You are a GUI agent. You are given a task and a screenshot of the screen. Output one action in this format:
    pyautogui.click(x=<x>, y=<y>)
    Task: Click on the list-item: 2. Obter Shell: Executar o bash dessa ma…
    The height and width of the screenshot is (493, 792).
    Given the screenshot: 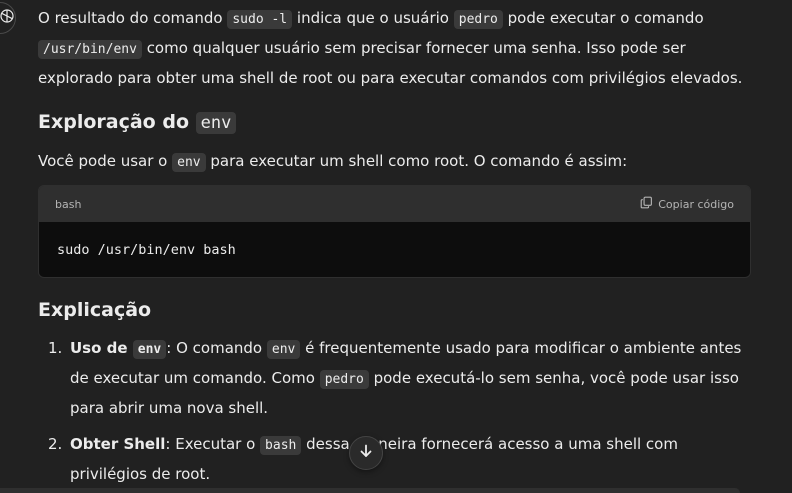 What is the action you would take?
    pyautogui.click(x=398, y=459)
    